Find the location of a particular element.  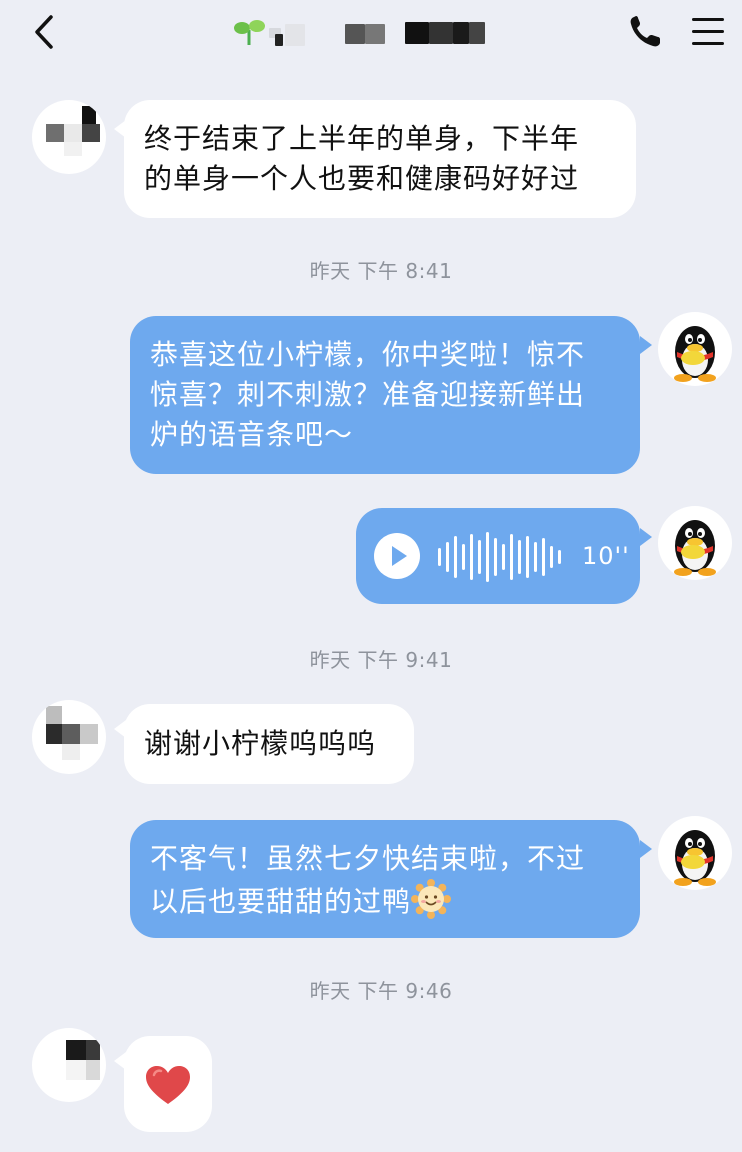

chat-header is located at coordinates (371, 36).